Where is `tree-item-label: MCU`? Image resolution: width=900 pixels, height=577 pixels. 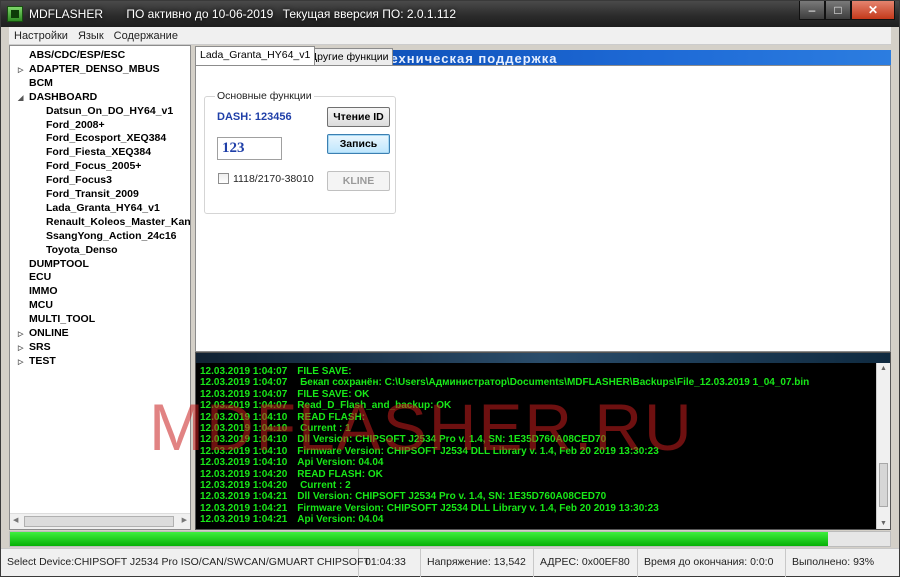
tree-item-label: MCU is located at coordinates (41, 305).